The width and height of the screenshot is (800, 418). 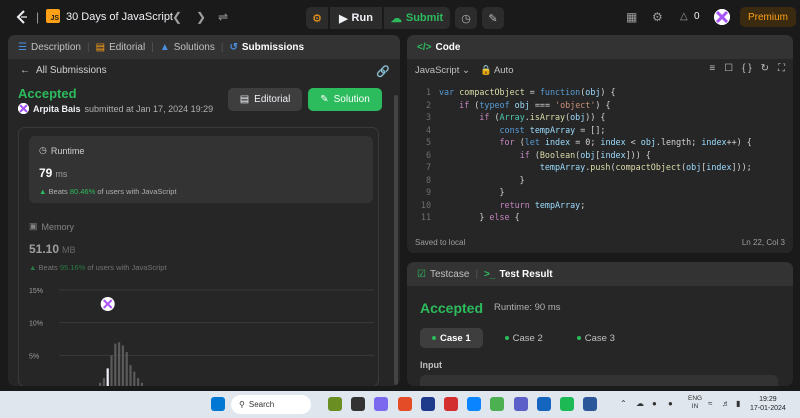 I want to click on submit-button: ☁ Submit, so click(x=417, y=18).